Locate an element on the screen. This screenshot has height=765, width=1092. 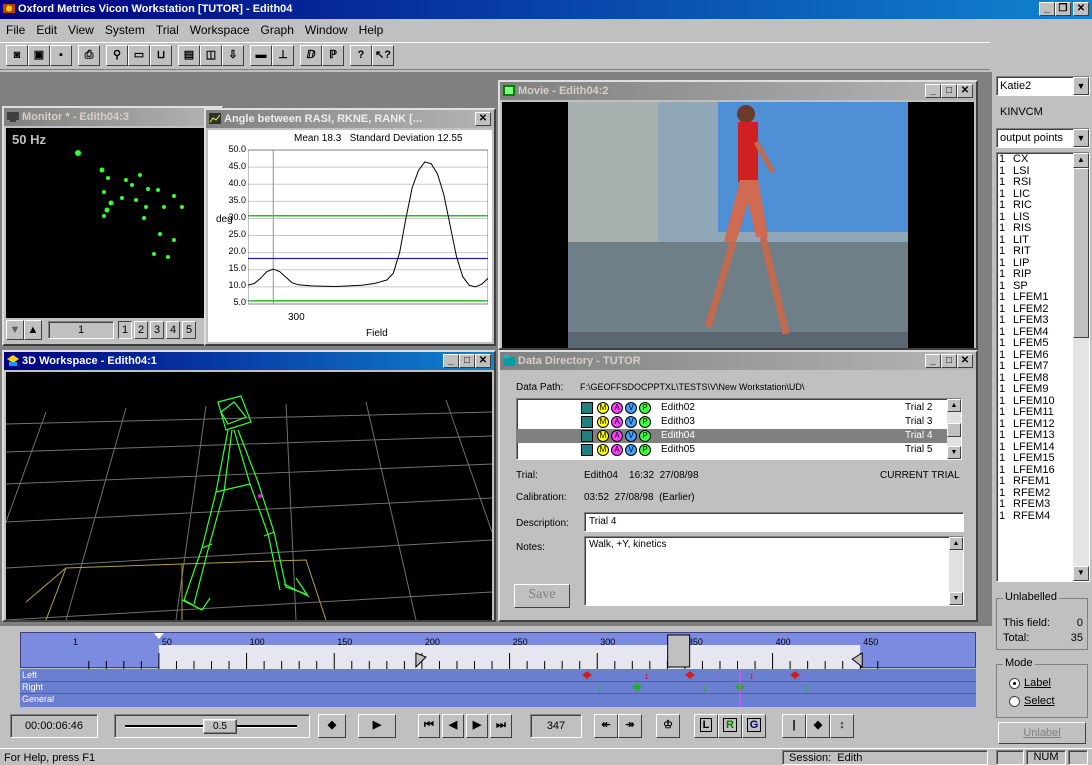
minimize-button: _ is located at coordinates (1047, 9).